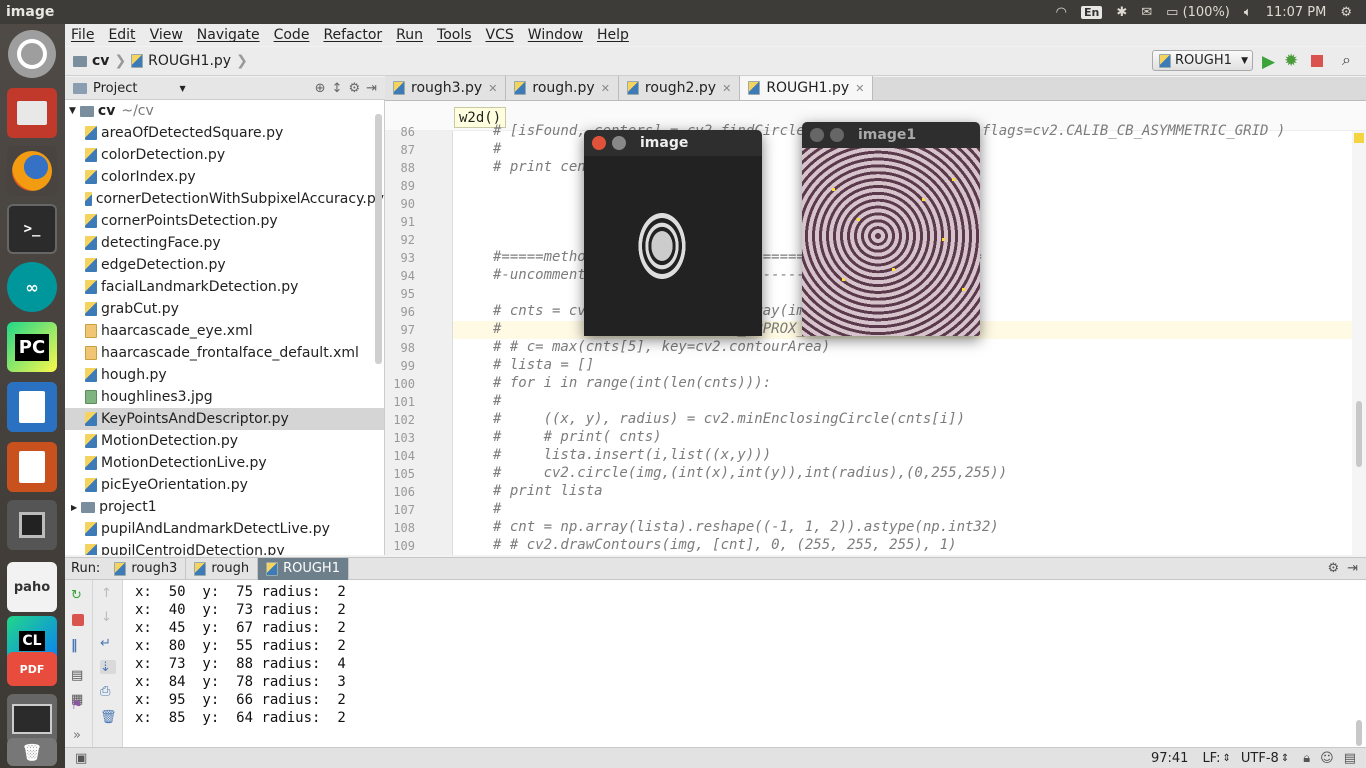  Describe the element at coordinates (1346, 60) in the screenshot. I see `search-icon: ⌕` at that location.